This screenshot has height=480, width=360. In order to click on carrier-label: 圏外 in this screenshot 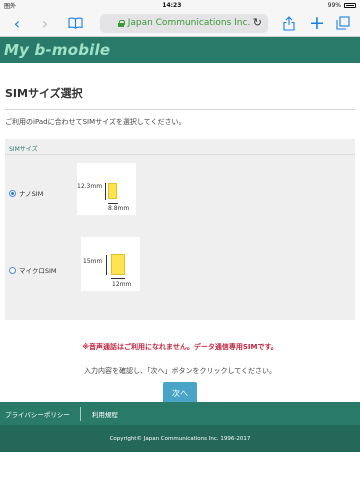, I will do `click(10, 6)`.